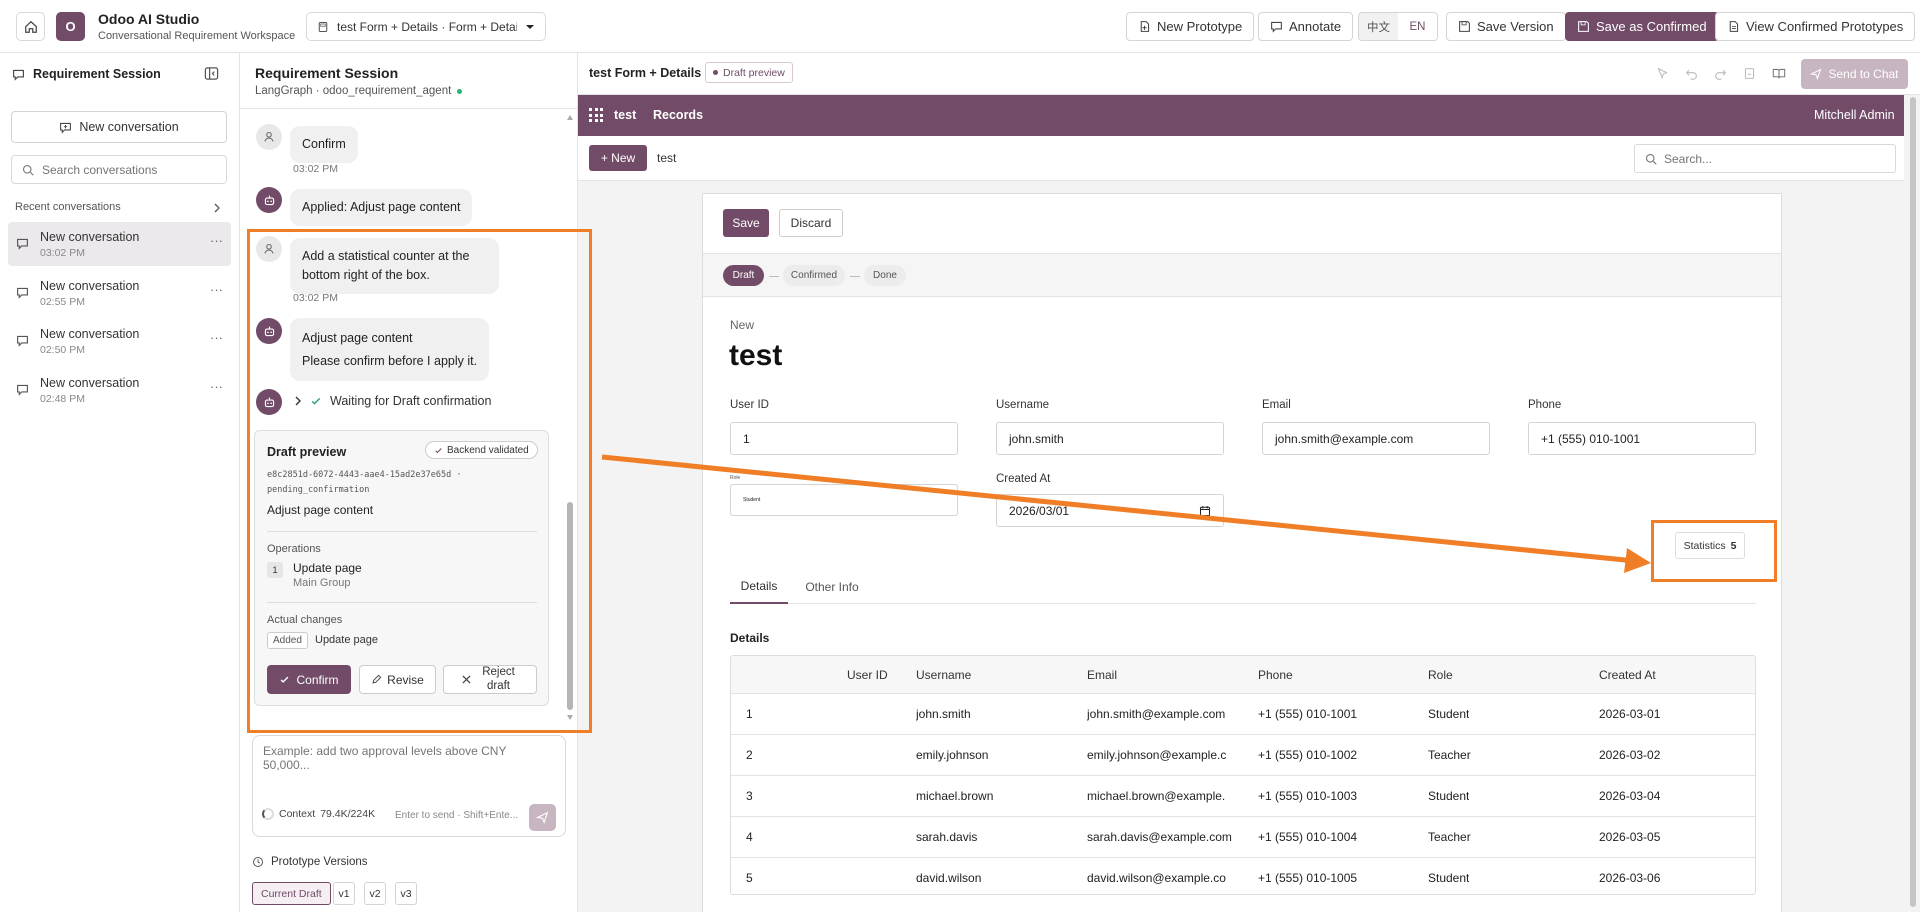 This screenshot has height=912, width=1920. What do you see at coordinates (1306, 26) in the screenshot?
I see `annotate-button: Annotate` at bounding box center [1306, 26].